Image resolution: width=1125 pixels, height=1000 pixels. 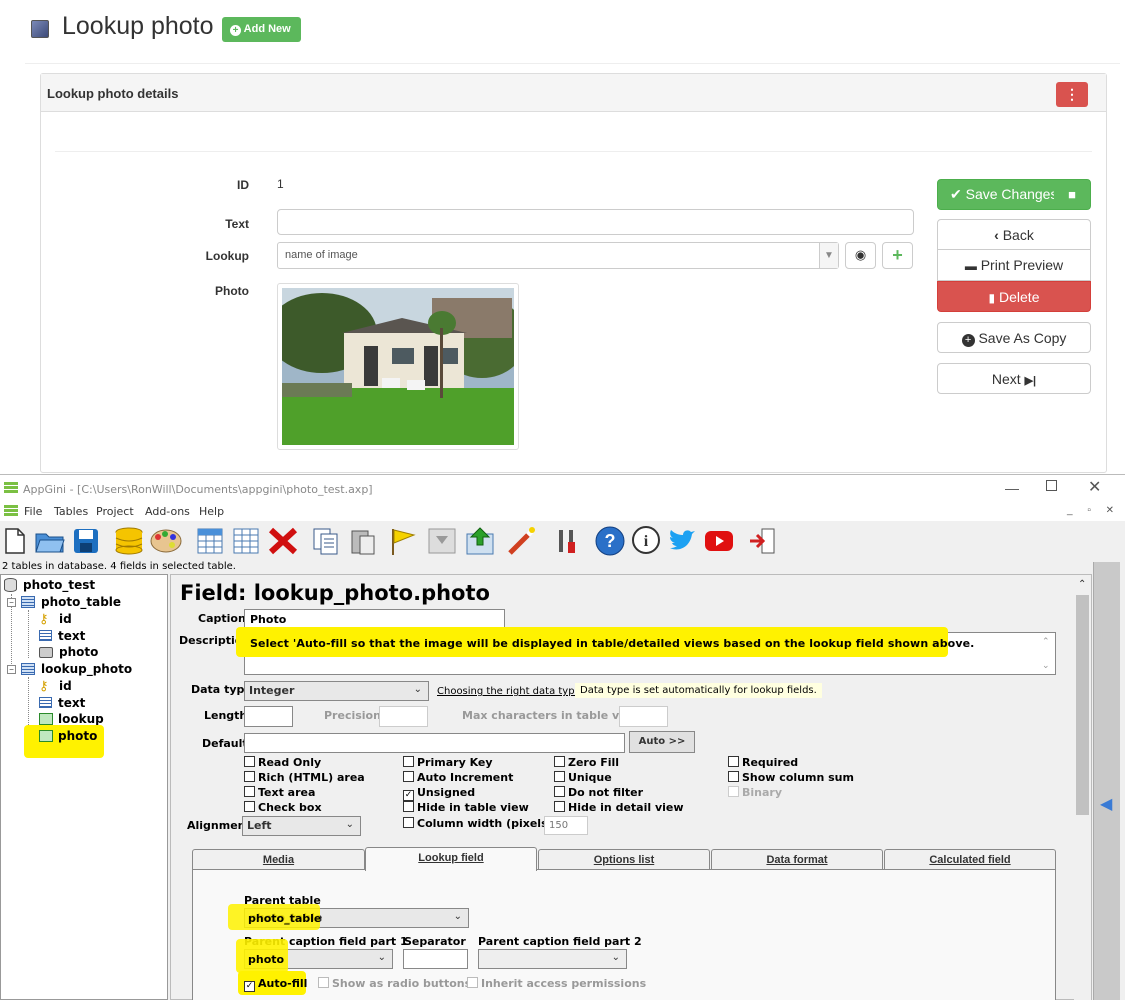 What do you see at coordinates (301, 826) in the screenshot?
I see `alignment-select: Left ⌄` at bounding box center [301, 826].